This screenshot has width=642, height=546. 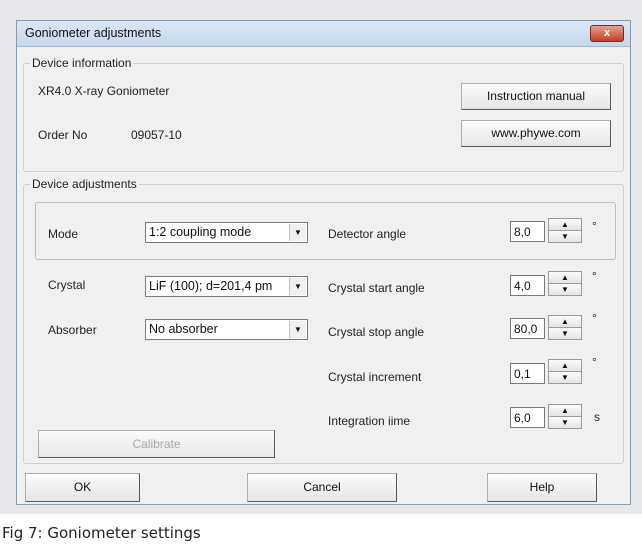 I want to click on order-number-value: 09057-10, so click(x=156, y=135).